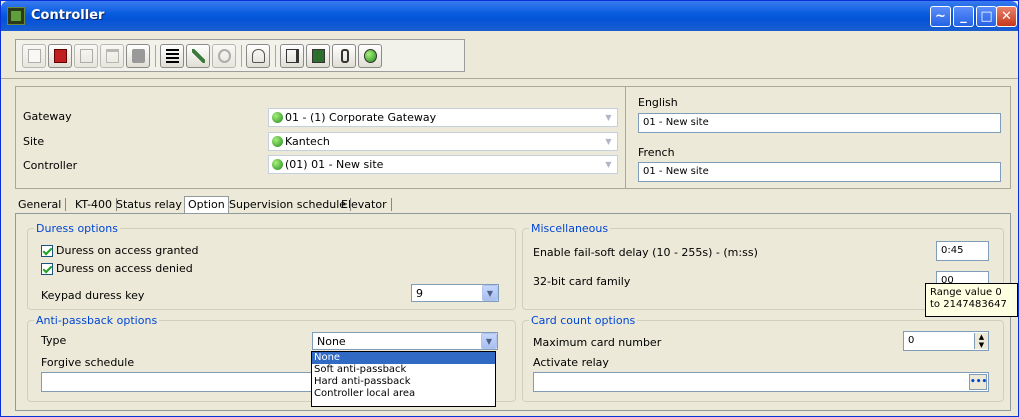 The image size is (1019, 417). I want to click on print-icon, so click(138, 56).